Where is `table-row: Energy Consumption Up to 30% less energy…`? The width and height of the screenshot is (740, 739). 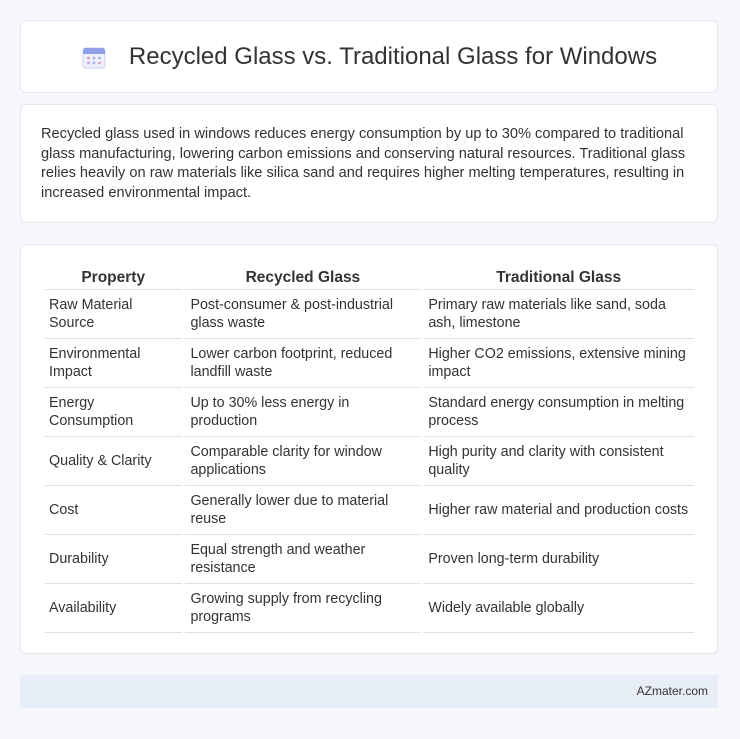 table-row: Energy Consumption Up to 30% less energy… is located at coordinates (369, 412).